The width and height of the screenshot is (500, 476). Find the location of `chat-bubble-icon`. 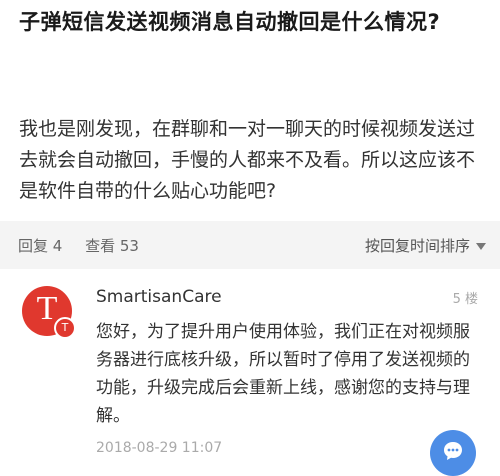

chat-bubble-icon is located at coordinates (453, 451).